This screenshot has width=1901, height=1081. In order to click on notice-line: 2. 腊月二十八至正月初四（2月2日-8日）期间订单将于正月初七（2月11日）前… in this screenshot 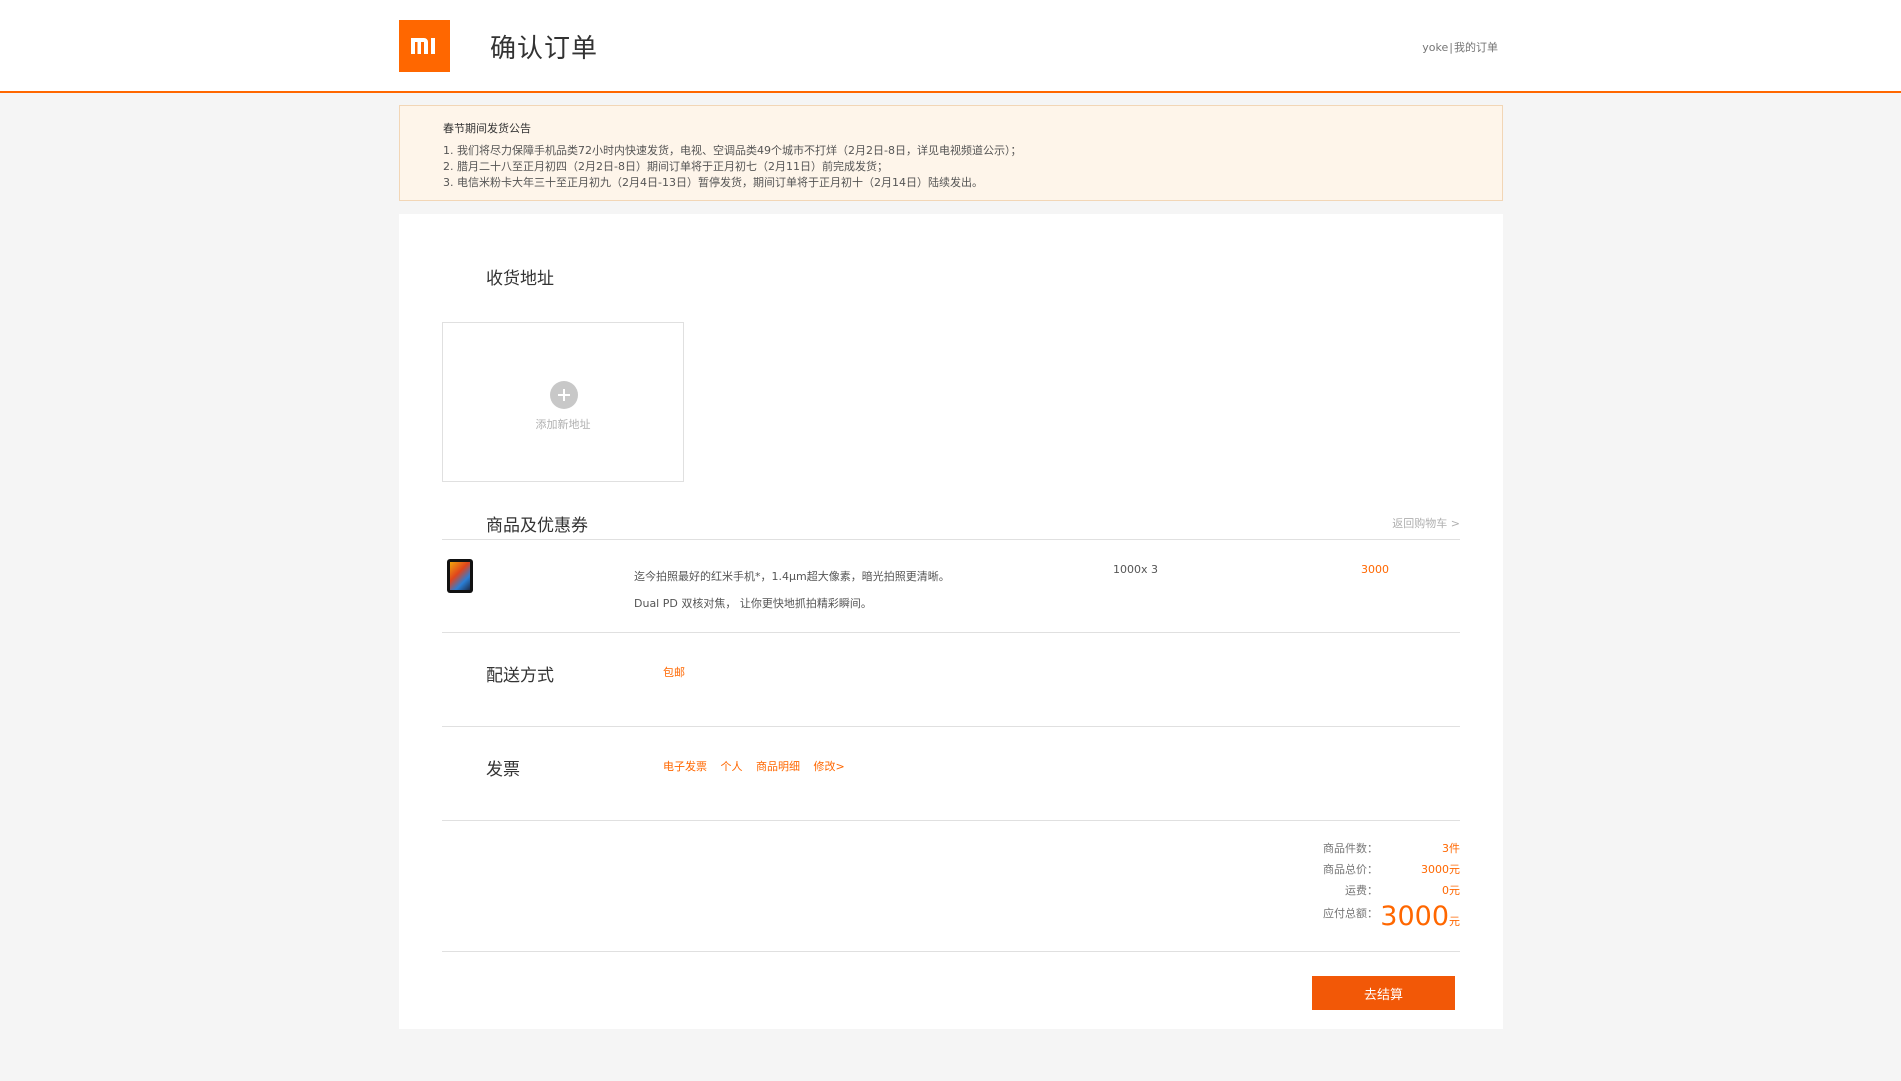, I will do `click(665, 166)`.